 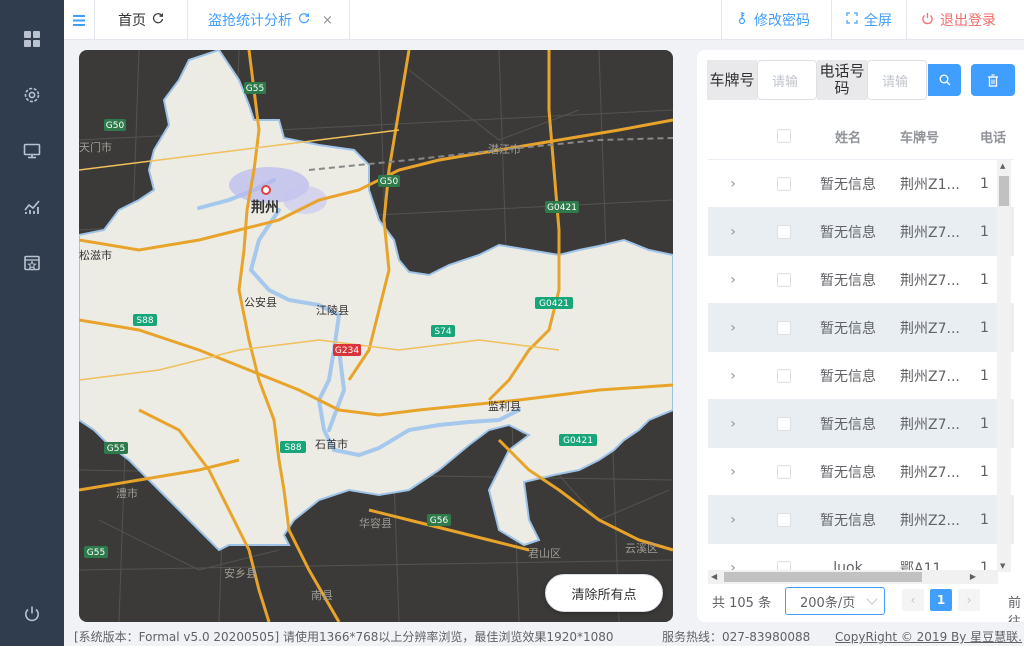 What do you see at coordinates (897, 80) in the screenshot?
I see `phone-input: 请输` at bounding box center [897, 80].